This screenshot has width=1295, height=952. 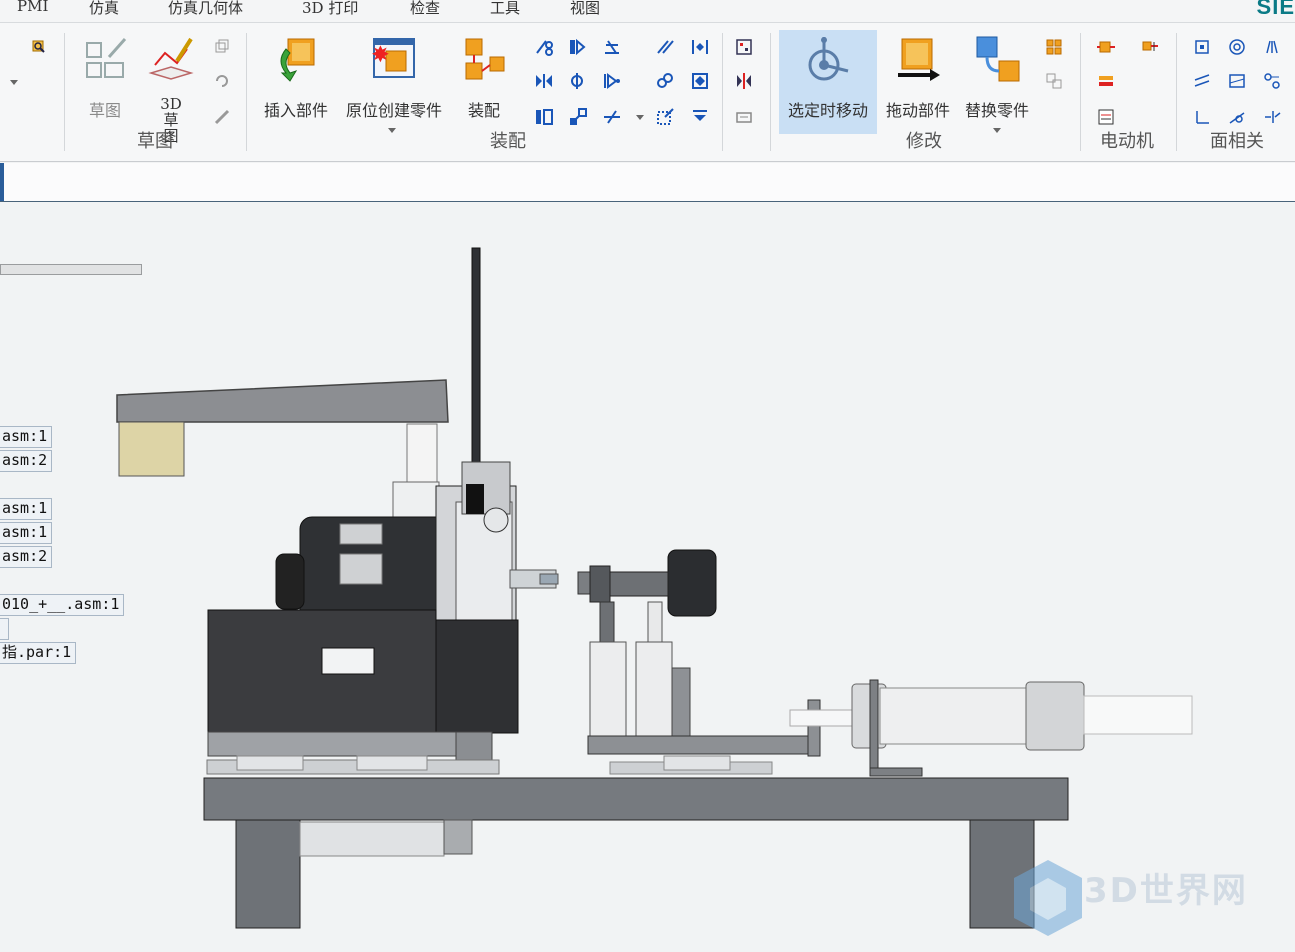 What do you see at coordinates (4, 629) in the screenshot?
I see `tree-item` at bounding box center [4, 629].